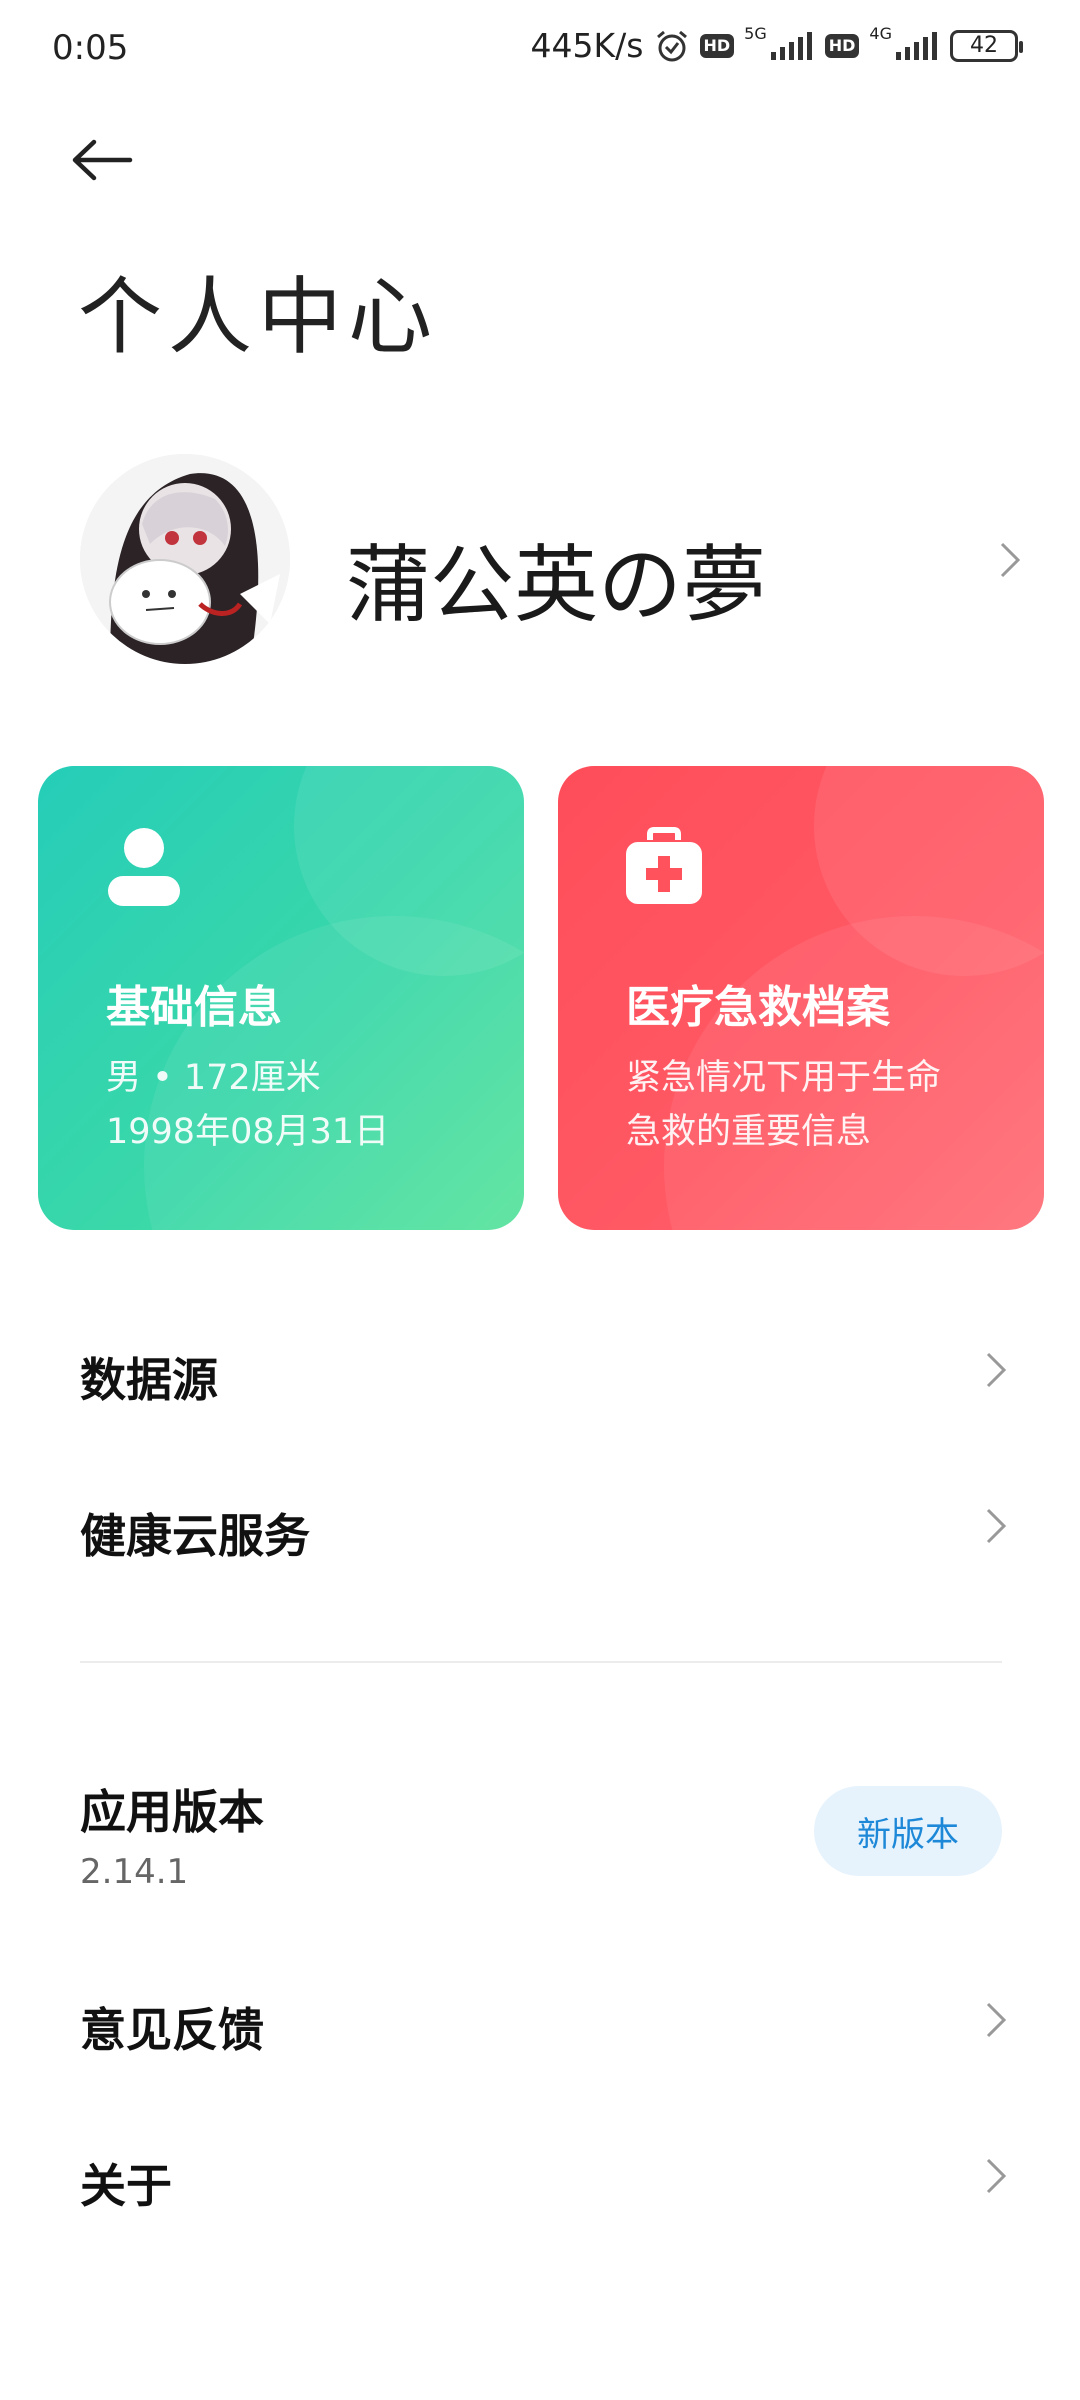 The height and width of the screenshot is (2400, 1080). I want to click on medical-record-line1: 紧急情况下用于生命, so click(784, 1078).